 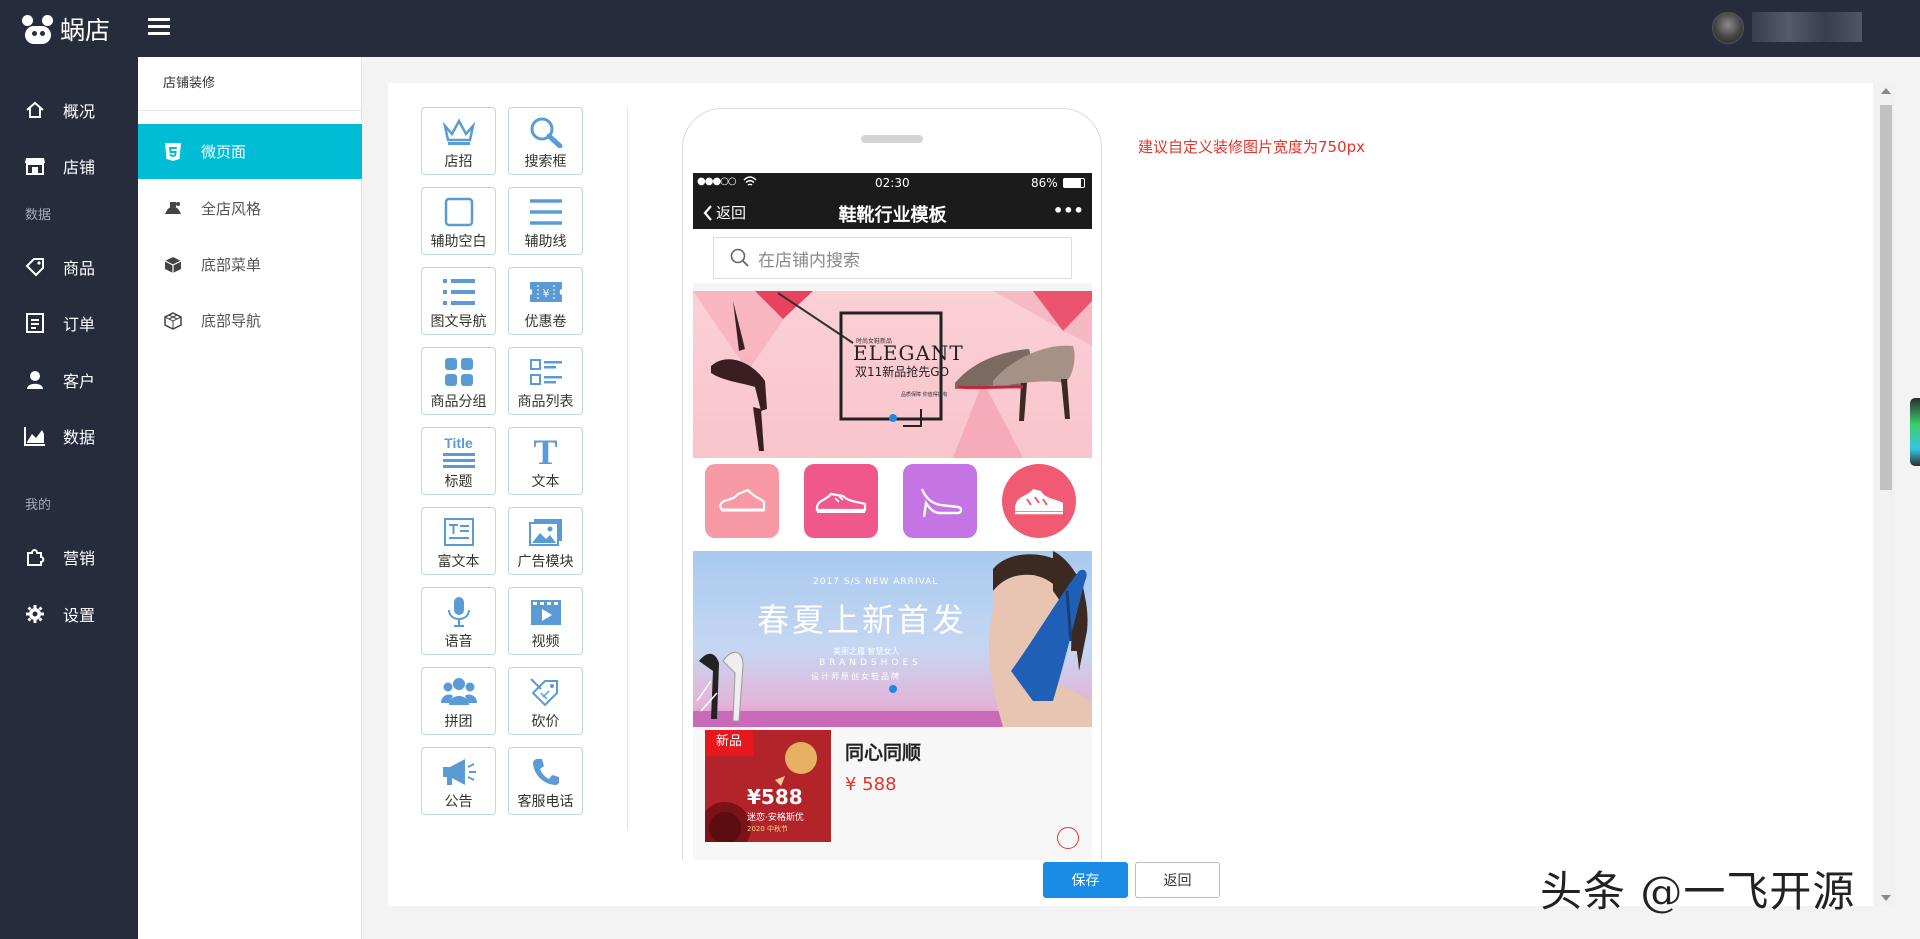 What do you see at coordinates (85, 30) in the screenshot?
I see `app-name: 蜗店` at bounding box center [85, 30].